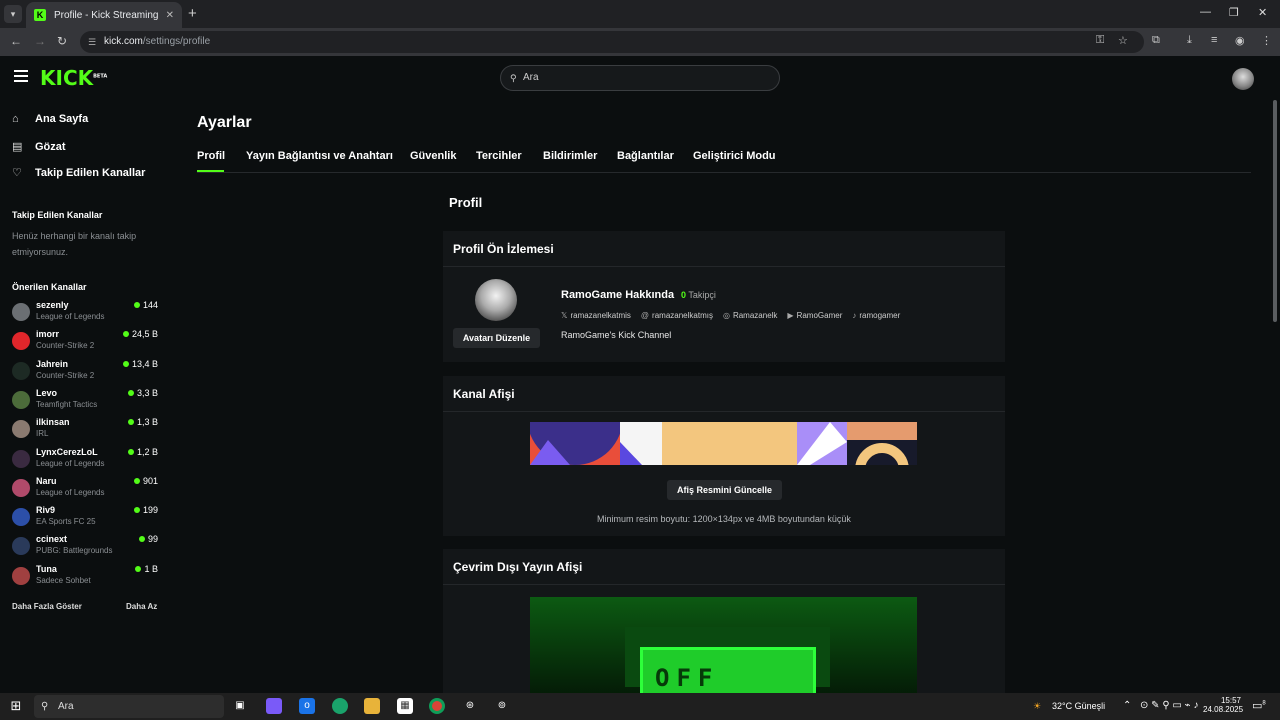  Describe the element at coordinates (87, 460) in the screenshot. I see `list-item: LynxCerezLoL League of Legends 1,2 B` at that location.